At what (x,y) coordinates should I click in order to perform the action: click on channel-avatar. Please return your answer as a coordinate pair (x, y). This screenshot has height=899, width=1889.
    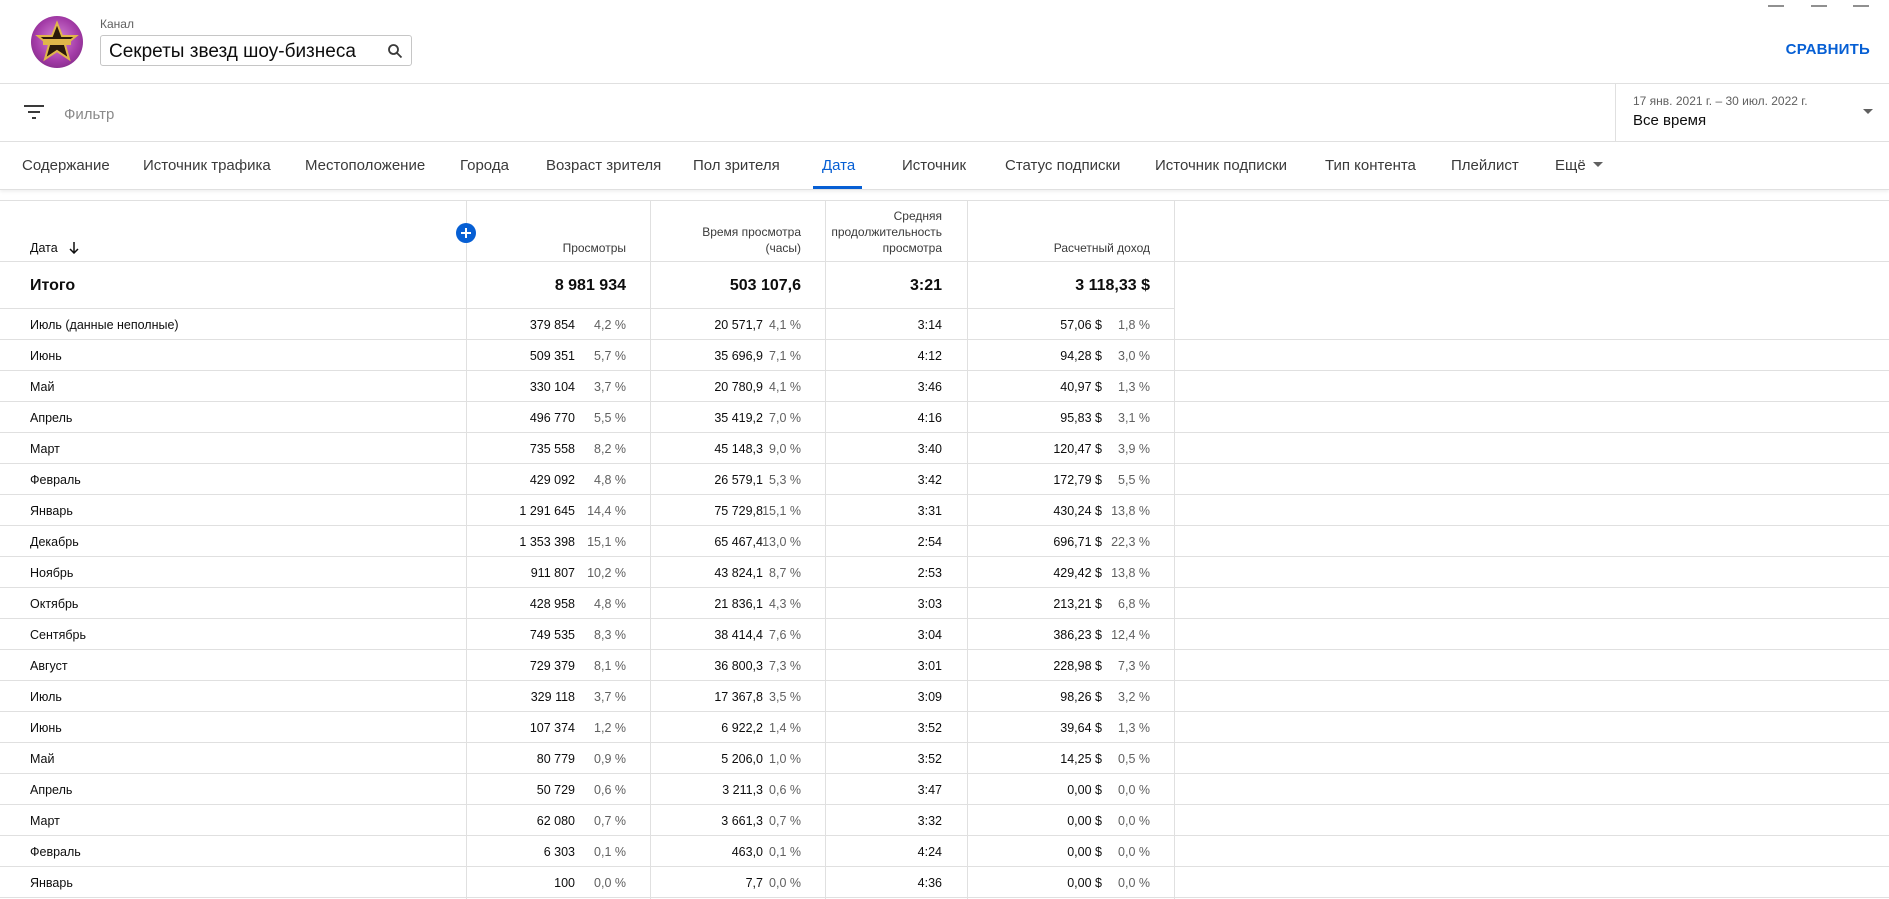
    Looking at the image, I should click on (57, 42).